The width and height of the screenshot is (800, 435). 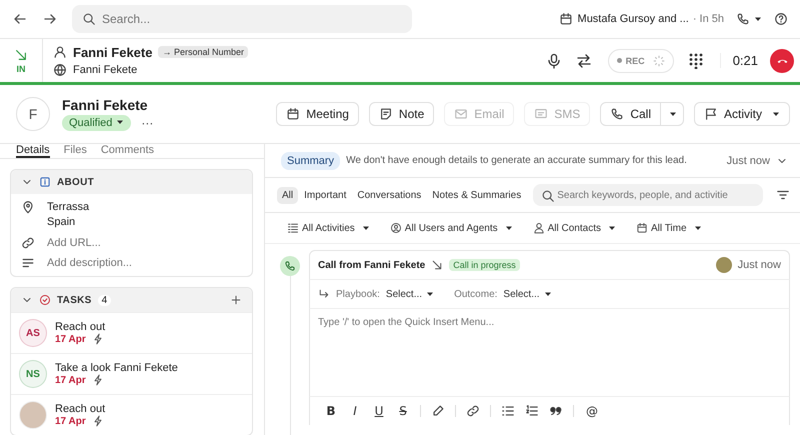 I want to click on add-icon, so click(x=236, y=300).